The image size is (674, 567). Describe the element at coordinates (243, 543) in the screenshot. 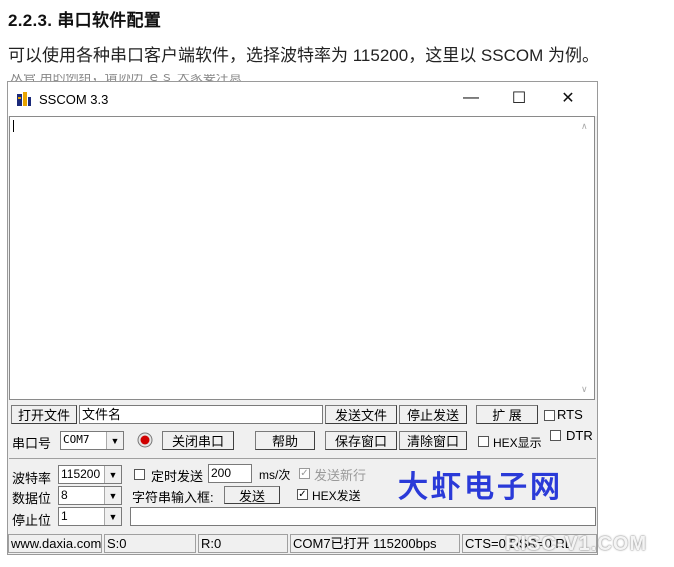

I see `status-recv-count: R:0` at that location.